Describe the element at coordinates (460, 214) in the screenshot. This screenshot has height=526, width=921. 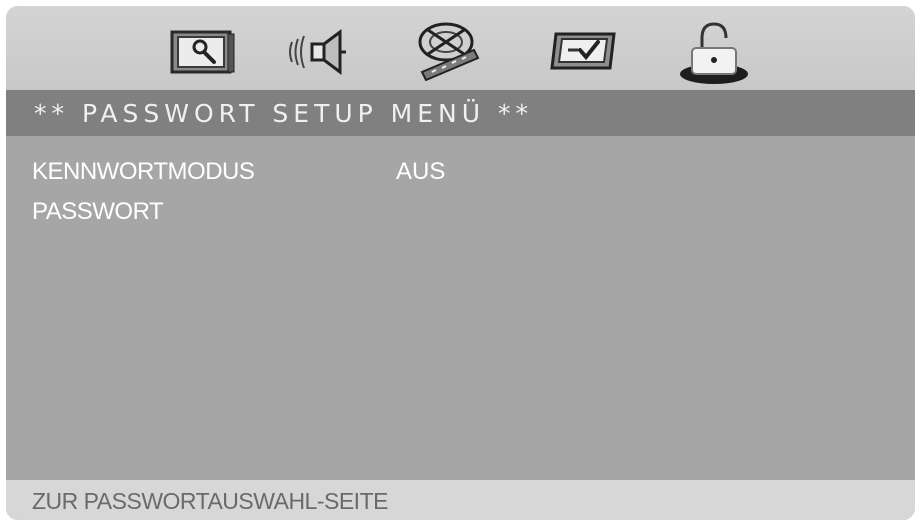
I see `menu-item-password: PASSWORT` at that location.